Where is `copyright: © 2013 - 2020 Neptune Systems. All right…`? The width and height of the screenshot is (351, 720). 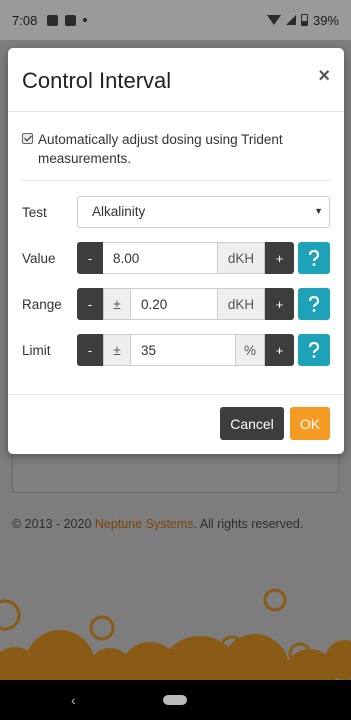
copyright: © 2013 - 2020 Neptune Systems. All right… is located at coordinates (158, 524).